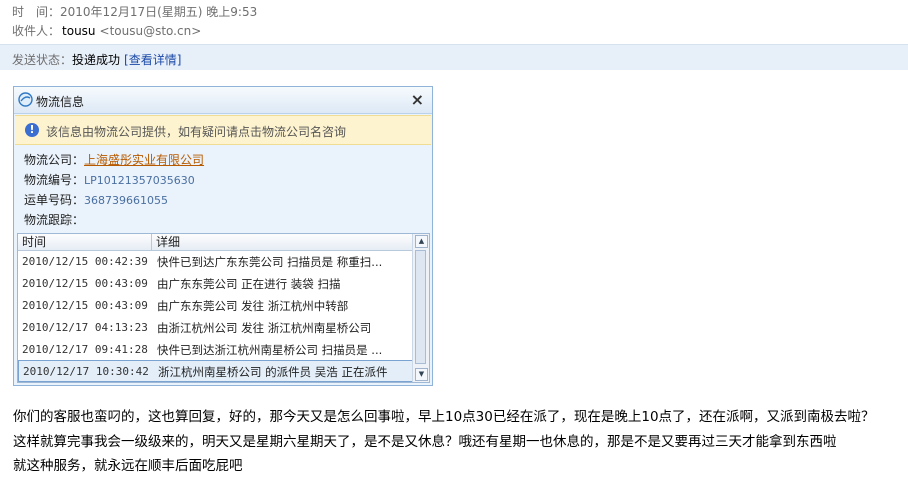 This screenshot has width=908, height=484. Describe the element at coordinates (54, 180) in the screenshot. I see `code-label: 物流编号：` at that location.